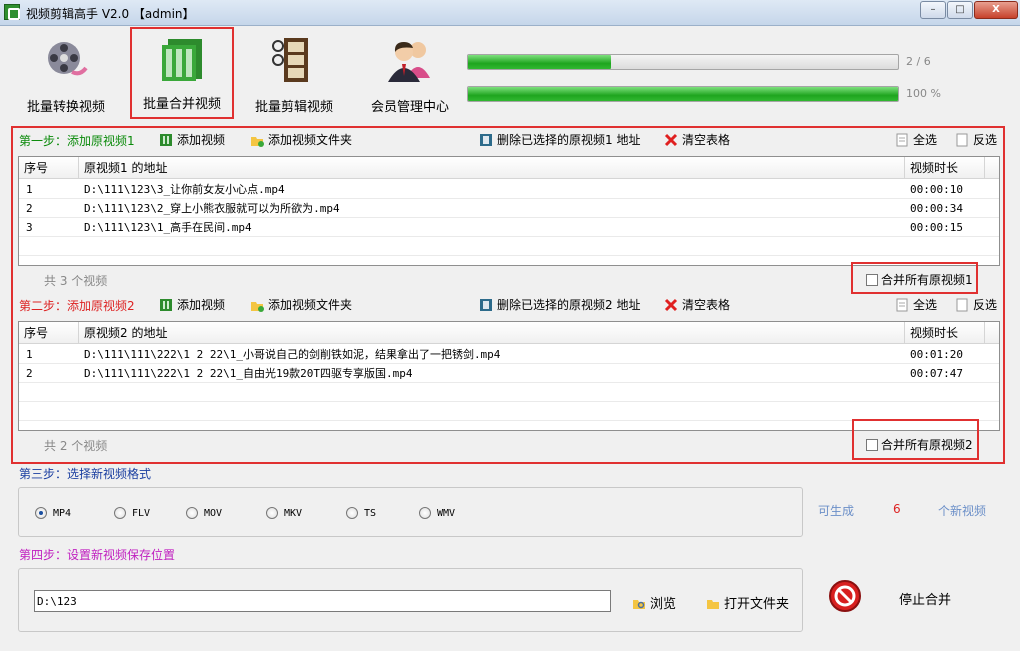  I want to click on merge-film-icon, so click(182, 60).